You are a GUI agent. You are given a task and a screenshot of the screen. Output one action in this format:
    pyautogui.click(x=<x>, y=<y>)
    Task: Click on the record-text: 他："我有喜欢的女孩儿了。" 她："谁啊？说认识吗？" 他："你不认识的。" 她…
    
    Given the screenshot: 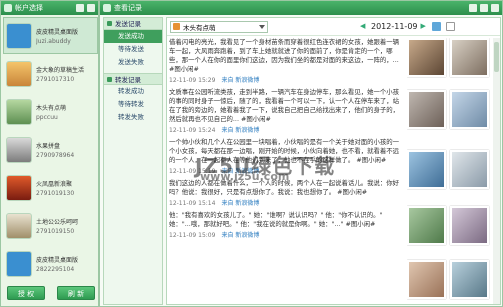 What is the action you would take?
    pyautogui.click(x=276, y=219)
    